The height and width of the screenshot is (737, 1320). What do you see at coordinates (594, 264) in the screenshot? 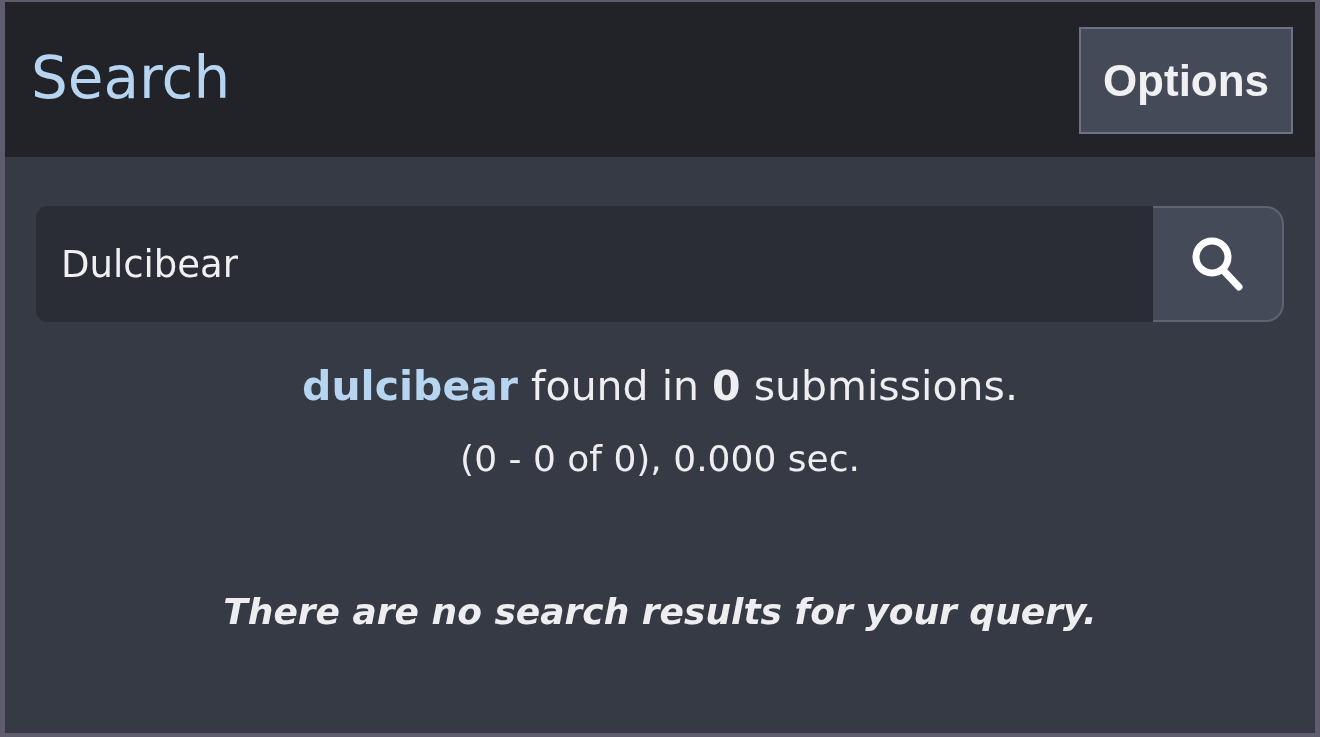
I see `search-field: Dulcibear` at bounding box center [594, 264].